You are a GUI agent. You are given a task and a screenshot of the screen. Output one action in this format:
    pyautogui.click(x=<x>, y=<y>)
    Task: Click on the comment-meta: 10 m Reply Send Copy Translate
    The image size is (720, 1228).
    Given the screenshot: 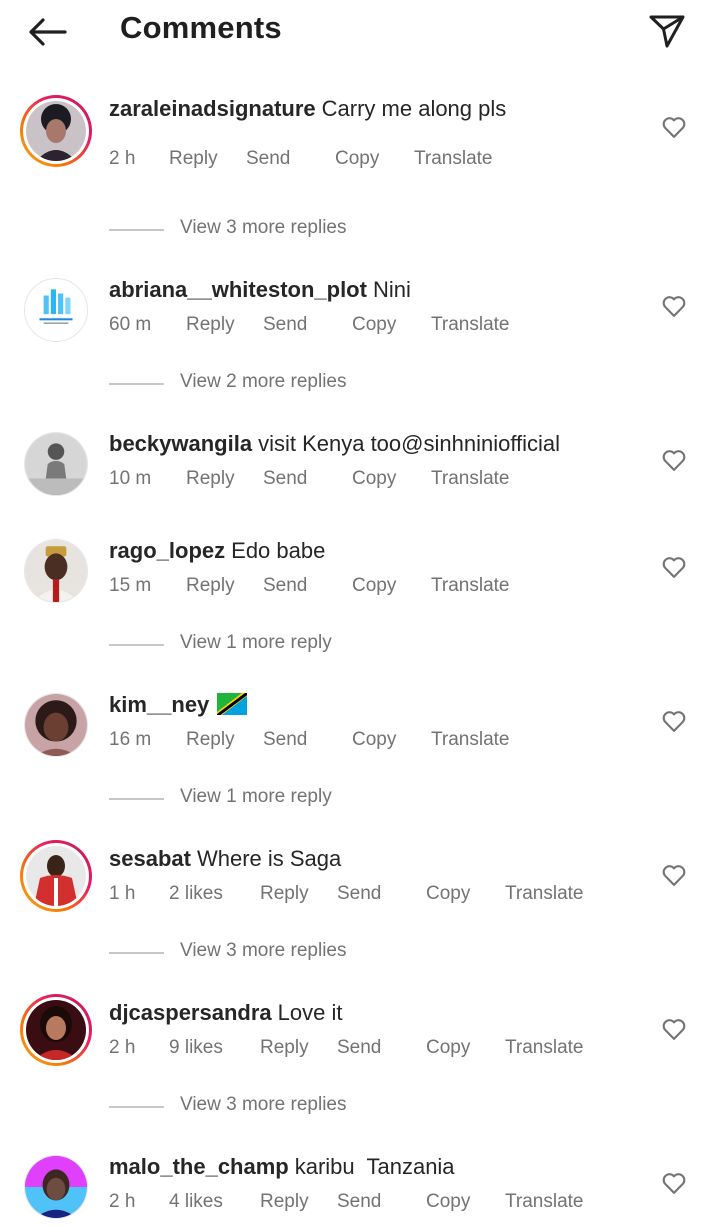 What is the action you would take?
    pyautogui.click(x=389, y=481)
    